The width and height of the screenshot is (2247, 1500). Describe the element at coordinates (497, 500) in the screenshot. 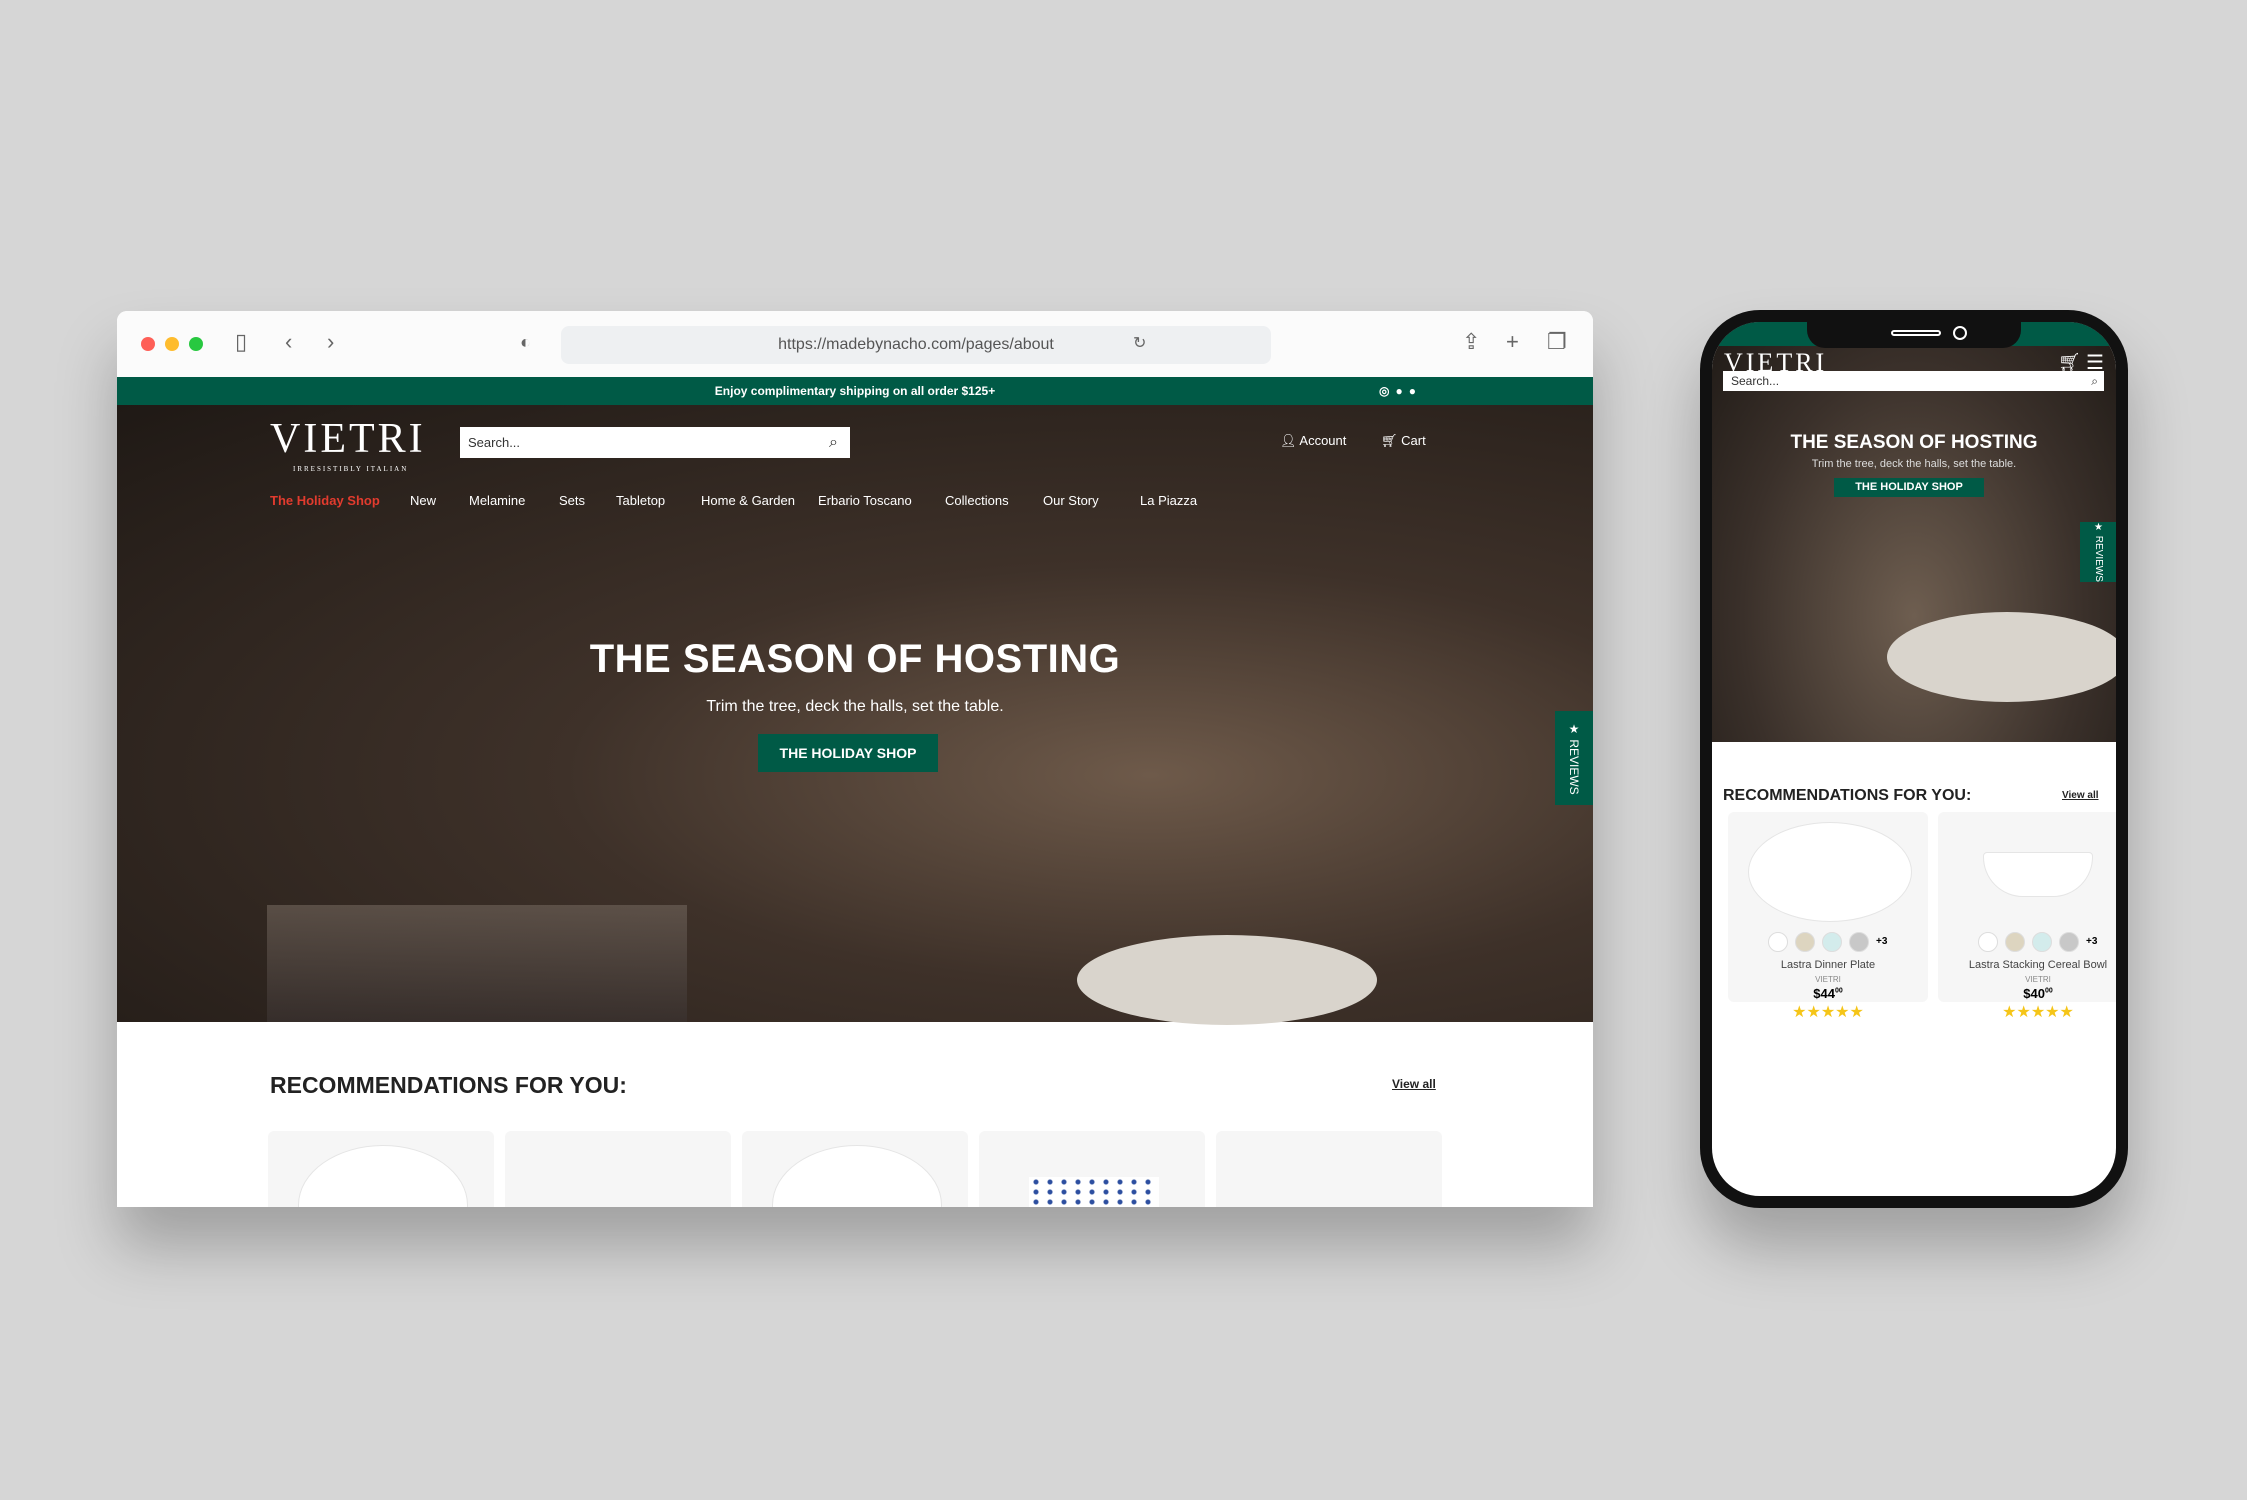

I see `nav-melamine: Melamine` at that location.